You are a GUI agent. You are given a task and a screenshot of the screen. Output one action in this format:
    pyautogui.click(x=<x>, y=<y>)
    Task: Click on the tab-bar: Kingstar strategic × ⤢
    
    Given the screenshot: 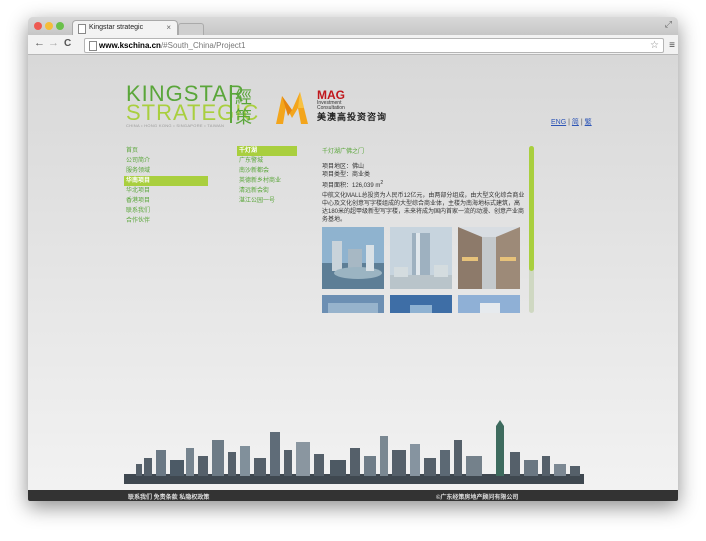 What is the action you would take?
    pyautogui.click(x=353, y=26)
    